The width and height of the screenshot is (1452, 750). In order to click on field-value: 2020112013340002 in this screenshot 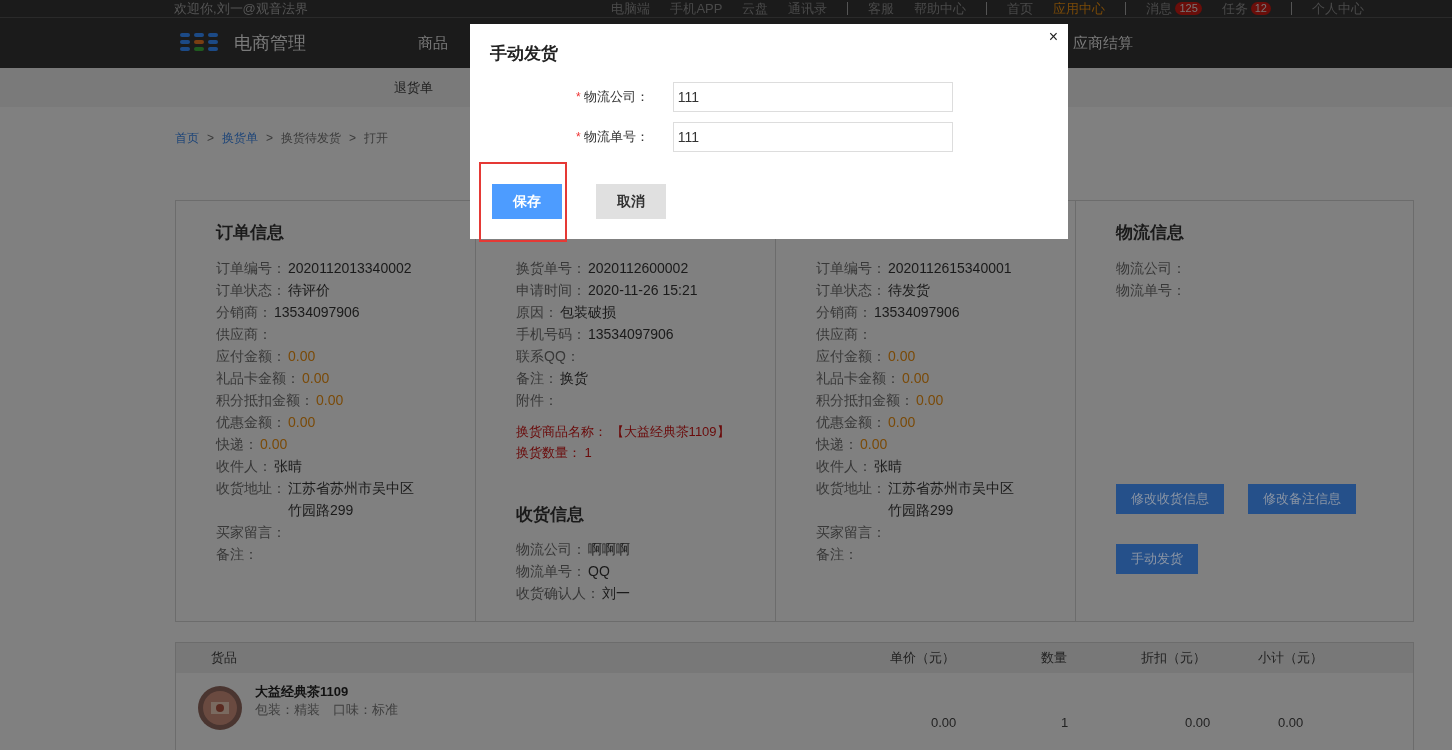, I will do `click(350, 268)`.